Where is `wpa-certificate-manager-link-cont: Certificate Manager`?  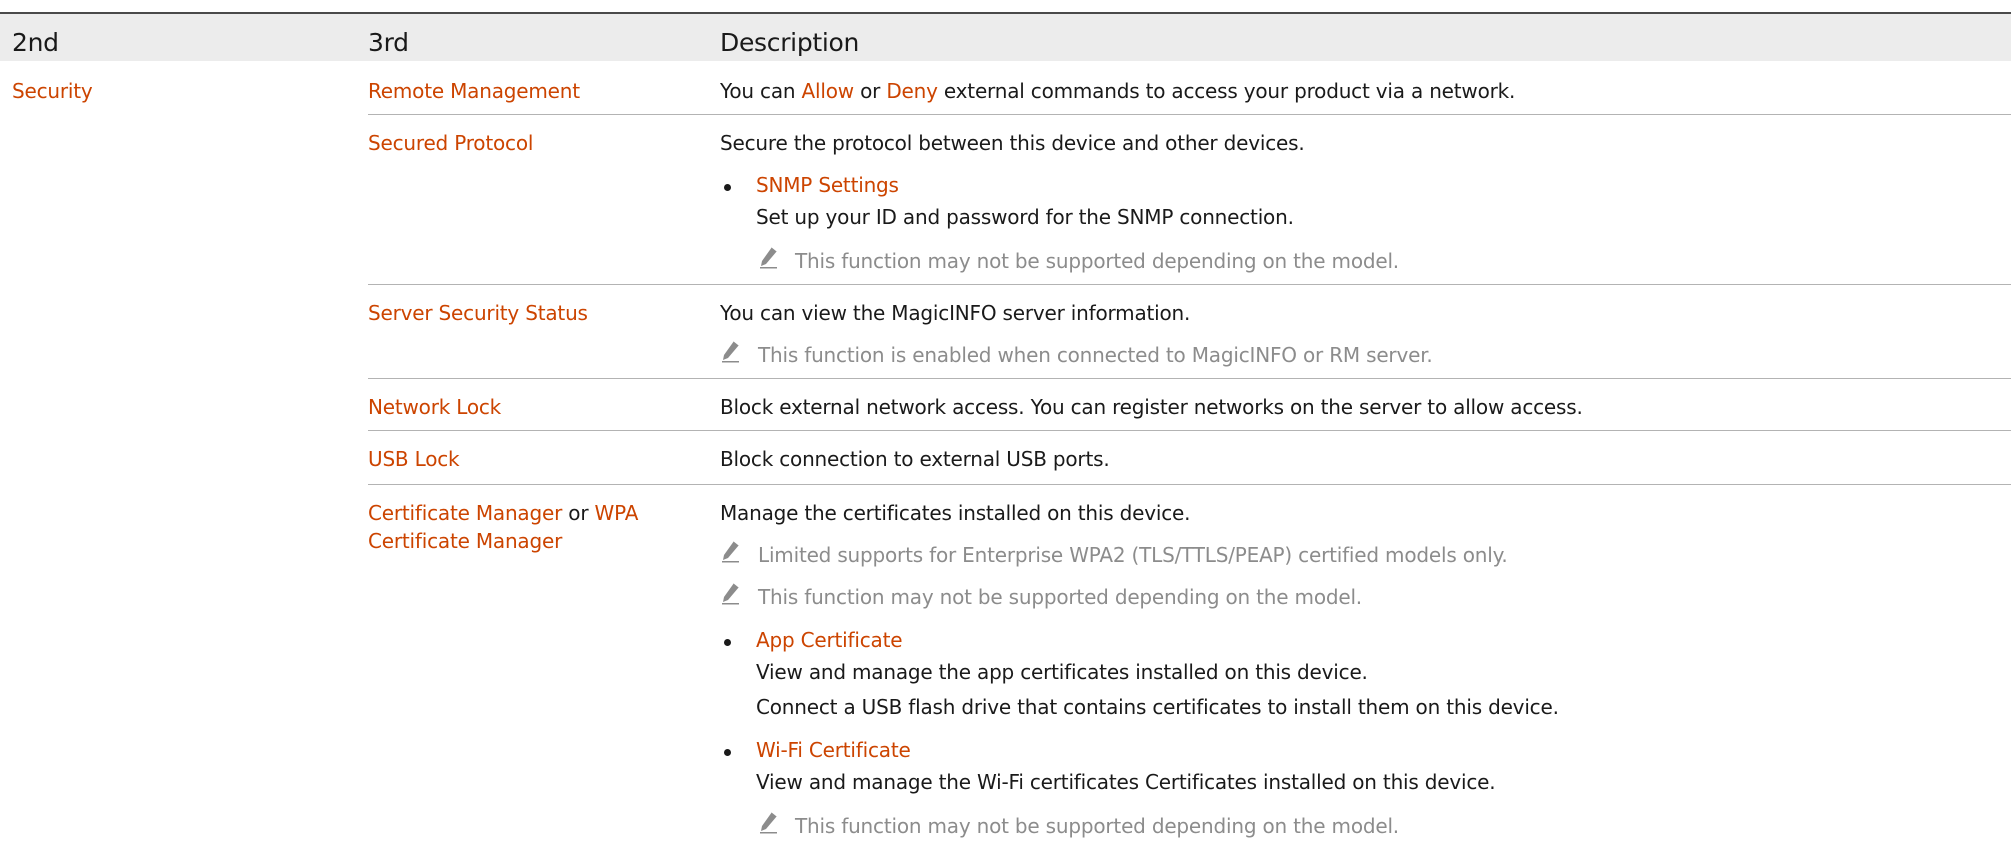
wpa-certificate-manager-link-cont: Certificate Manager is located at coordinates (465, 541).